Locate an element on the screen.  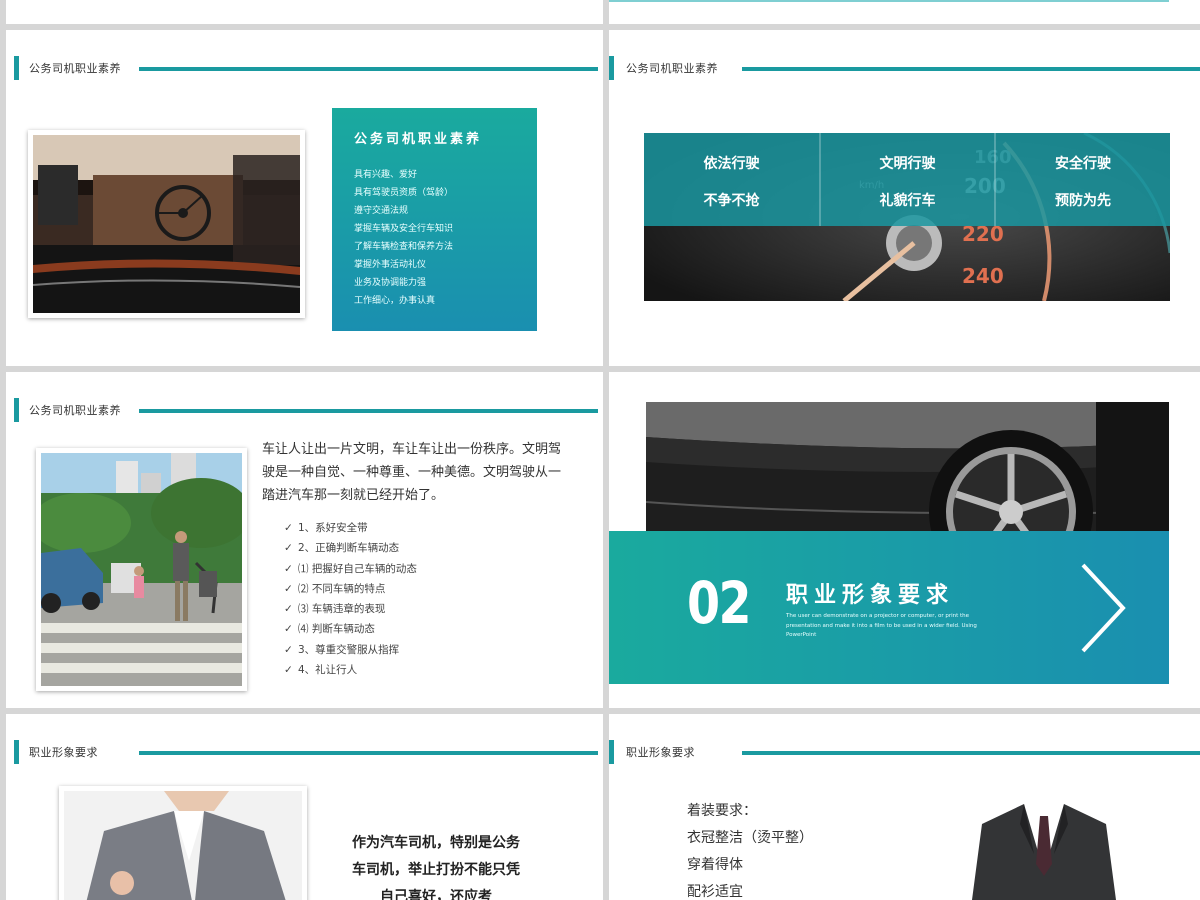
list-item-text: ⑴ 把握好自己车辆的动态 is located at coordinates (357, 568).